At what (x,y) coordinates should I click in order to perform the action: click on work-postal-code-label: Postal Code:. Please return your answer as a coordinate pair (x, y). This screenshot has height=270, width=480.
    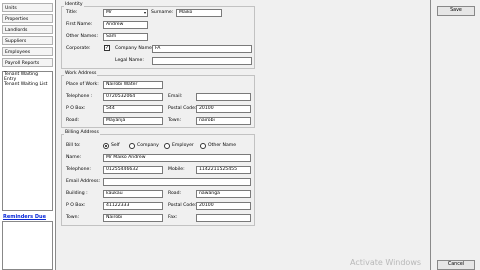
    Looking at the image, I should click on (182, 108).